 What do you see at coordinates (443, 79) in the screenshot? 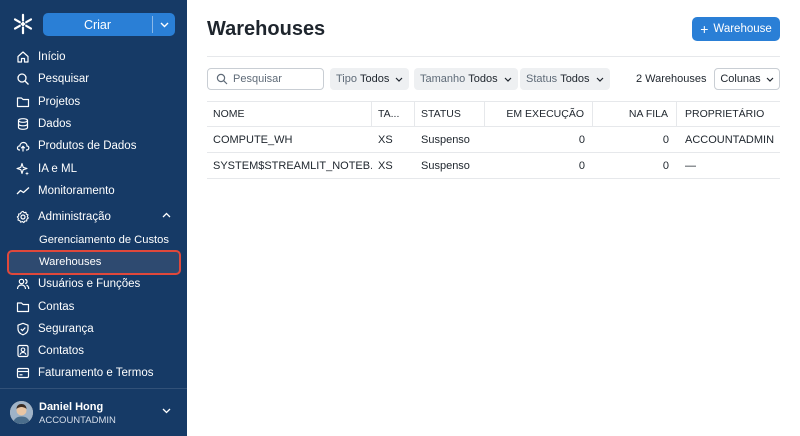
I see `filter-label: Tamanho` at bounding box center [443, 79].